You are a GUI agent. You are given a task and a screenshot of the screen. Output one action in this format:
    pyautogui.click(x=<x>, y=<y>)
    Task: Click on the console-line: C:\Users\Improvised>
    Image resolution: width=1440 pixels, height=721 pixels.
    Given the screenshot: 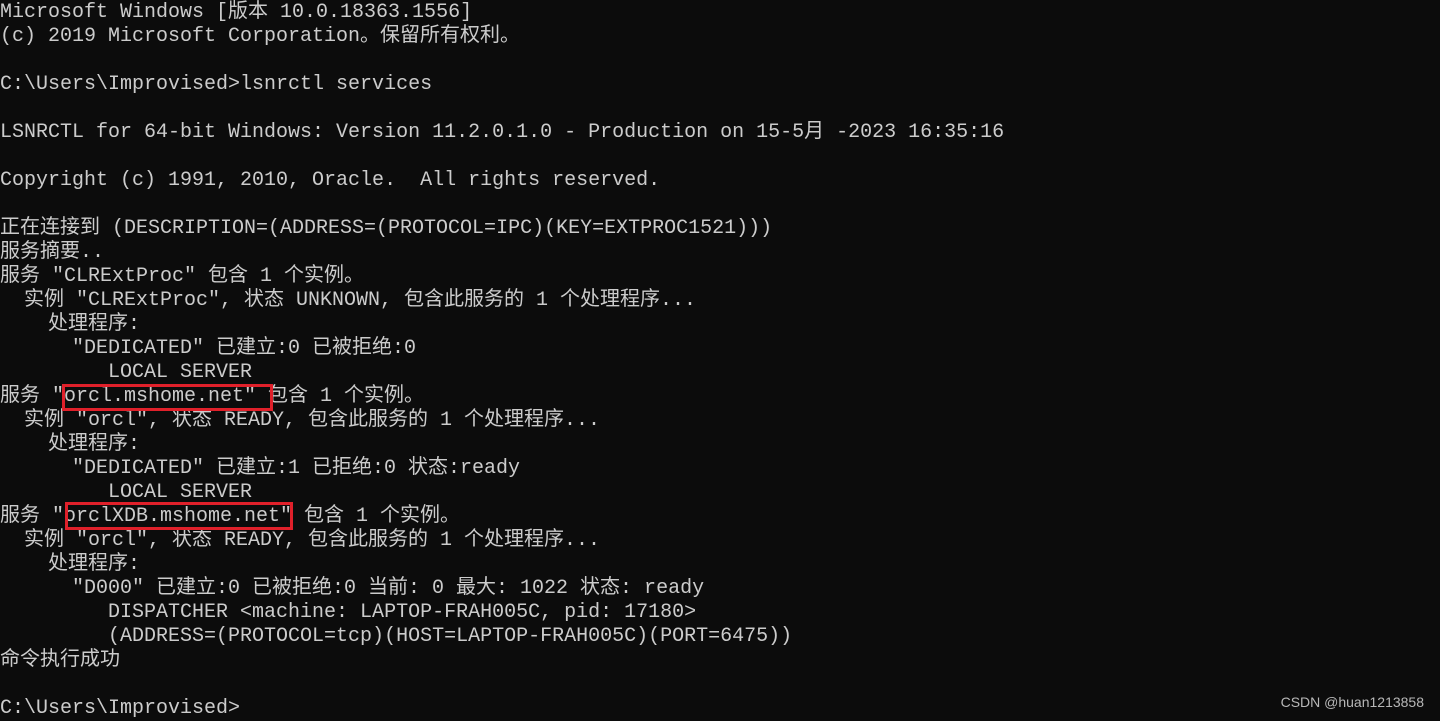 What is the action you would take?
    pyautogui.click(x=120, y=708)
    